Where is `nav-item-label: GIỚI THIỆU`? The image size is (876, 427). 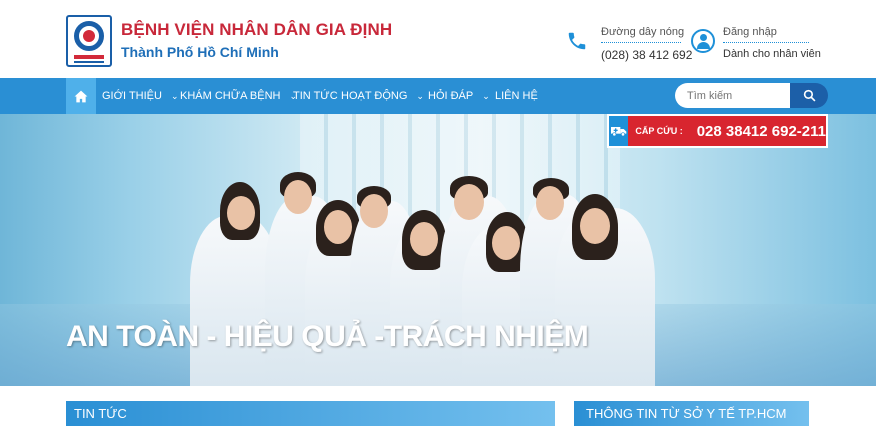 nav-item-label: GIỚI THIỆU is located at coordinates (132, 96).